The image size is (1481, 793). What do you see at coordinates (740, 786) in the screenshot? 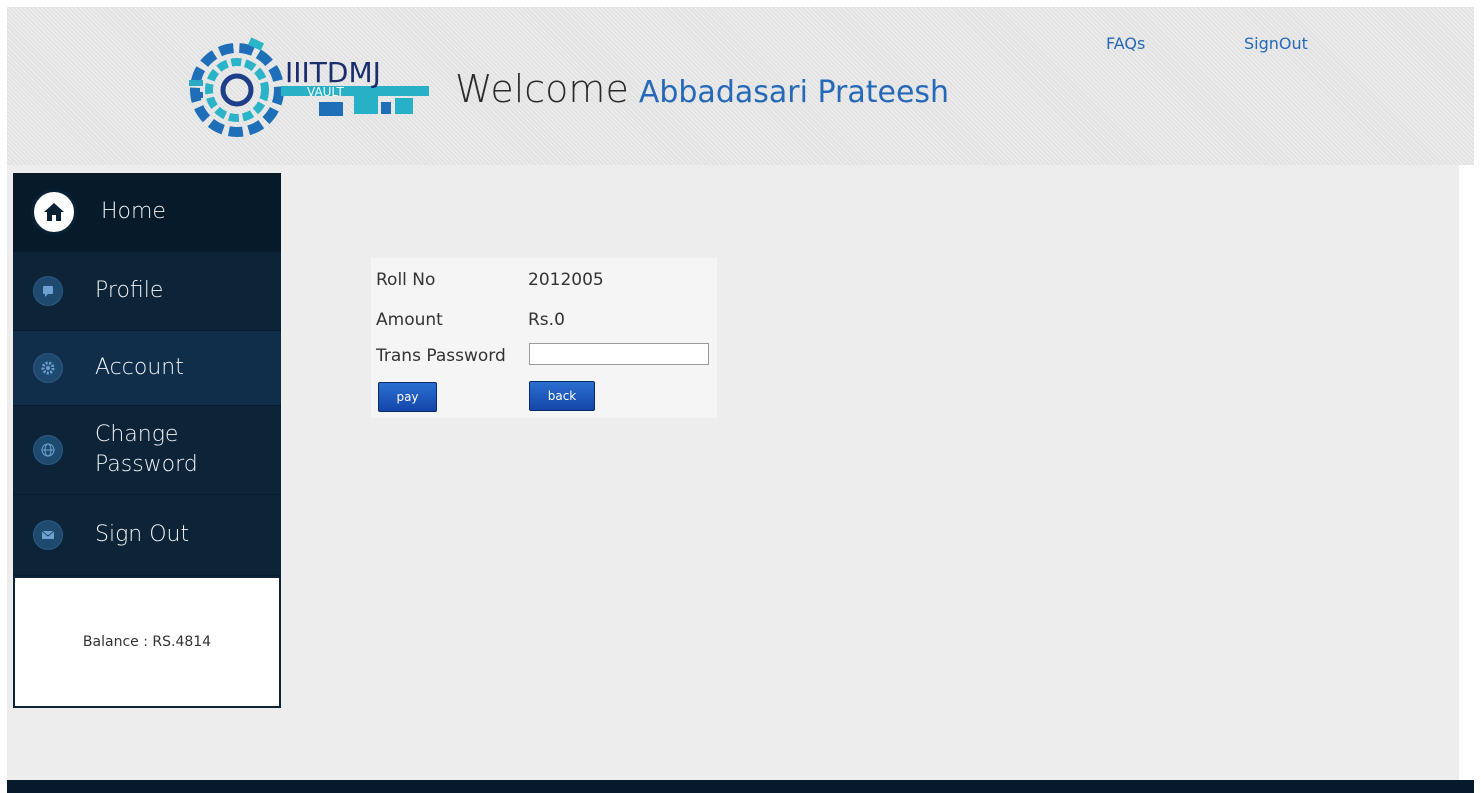
I see `footer-bar` at bounding box center [740, 786].